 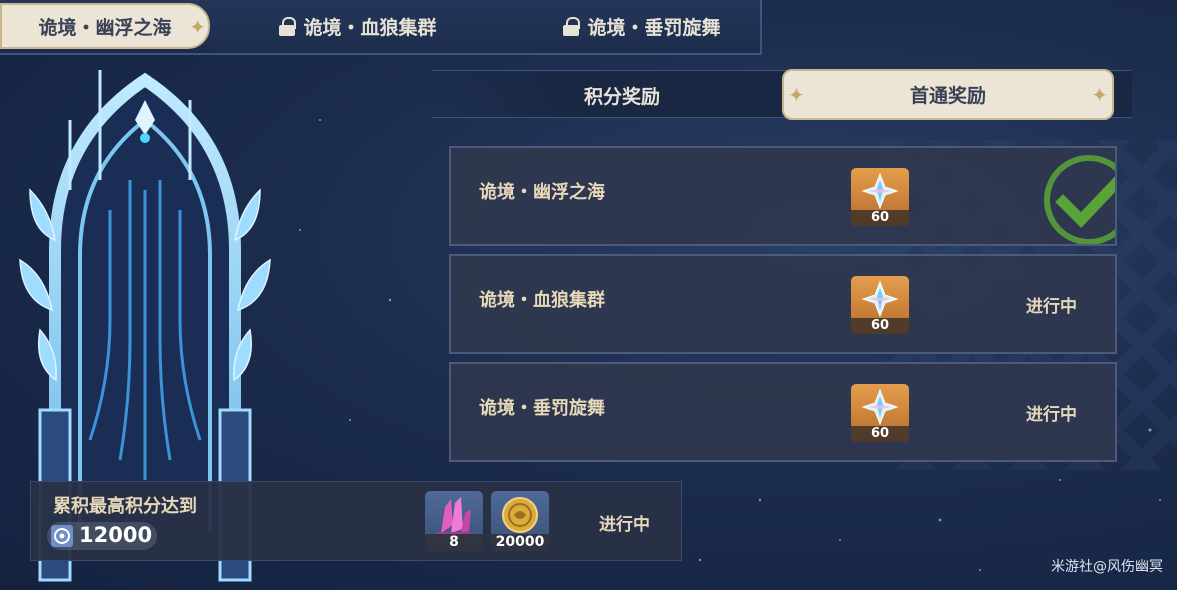 I want to click on tab-label: 诡境・幽浮之海, so click(x=105, y=27).